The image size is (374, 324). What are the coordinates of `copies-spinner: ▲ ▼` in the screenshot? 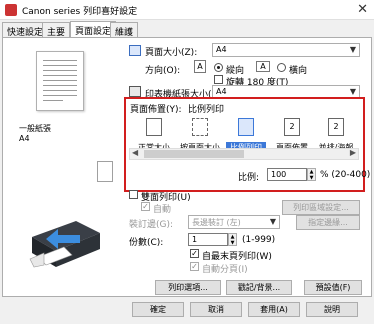 It's located at (232, 239).